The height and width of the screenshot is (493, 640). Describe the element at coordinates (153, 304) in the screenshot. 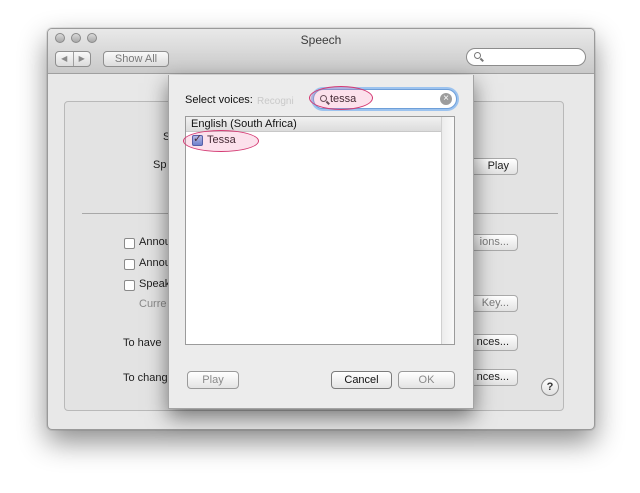

I see `bg-label-current-key: Curre` at that location.